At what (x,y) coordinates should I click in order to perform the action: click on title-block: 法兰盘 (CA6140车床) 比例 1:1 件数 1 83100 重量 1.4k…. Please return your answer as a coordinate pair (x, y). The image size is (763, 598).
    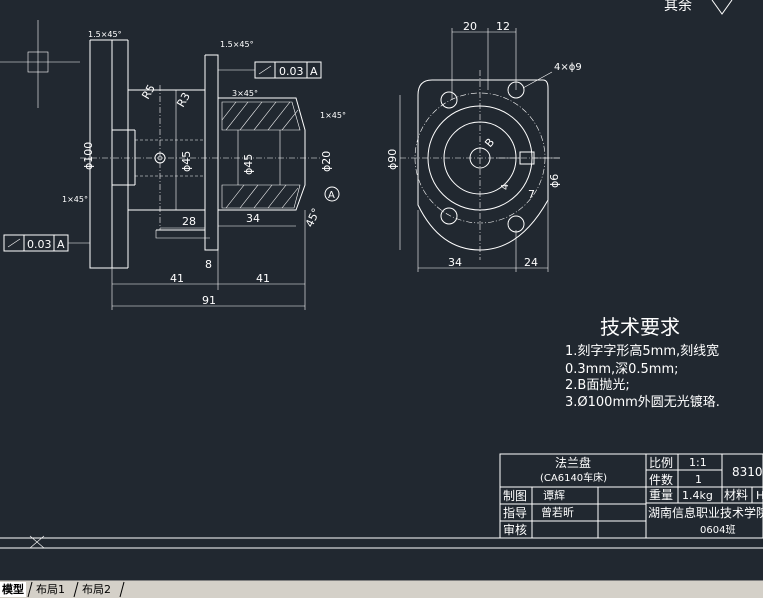
    Looking at the image, I should click on (631, 496).